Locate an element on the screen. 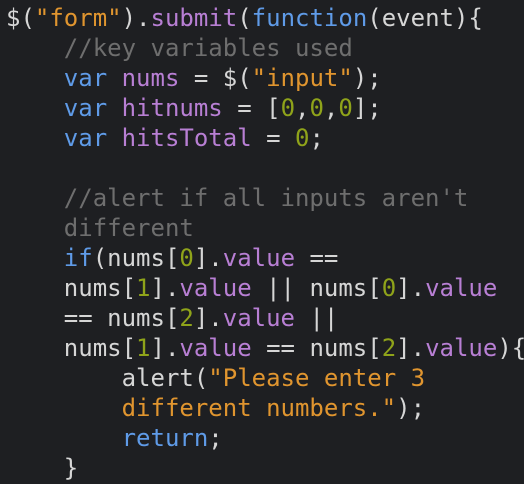 The image size is (524, 484). code-token-str: "Please enter 3 is located at coordinates (317, 378).